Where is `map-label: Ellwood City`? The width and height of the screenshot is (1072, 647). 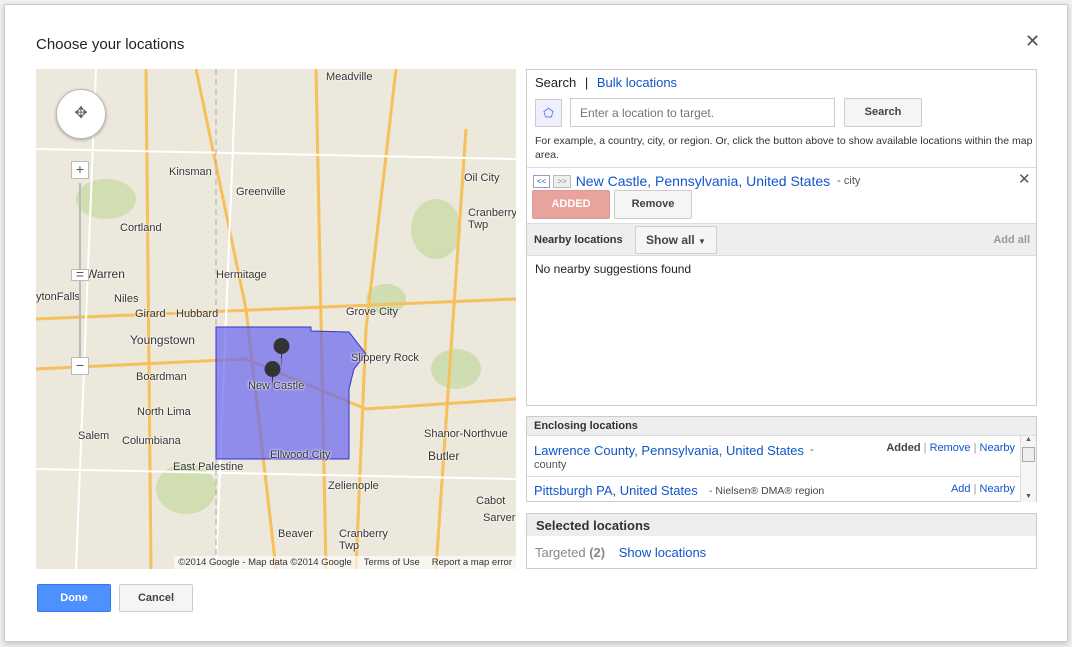
map-label: Ellwood City is located at coordinates (300, 455).